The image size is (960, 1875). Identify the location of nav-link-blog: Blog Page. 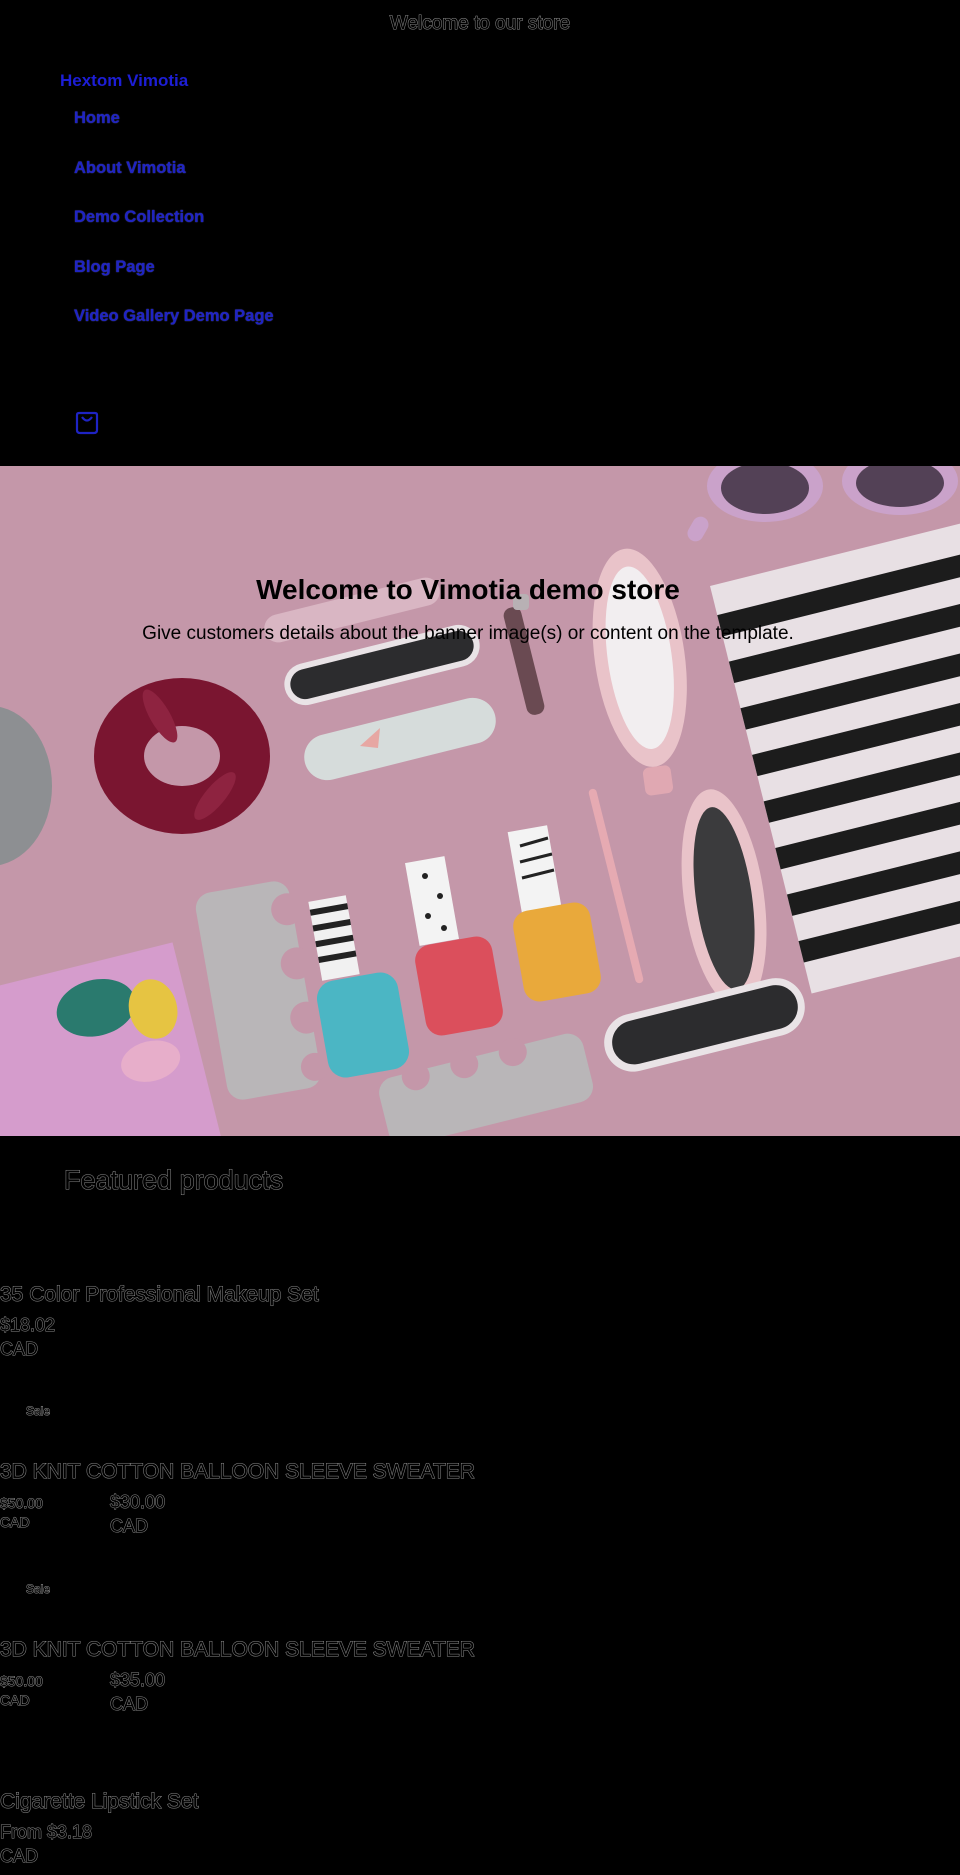
(114, 267).